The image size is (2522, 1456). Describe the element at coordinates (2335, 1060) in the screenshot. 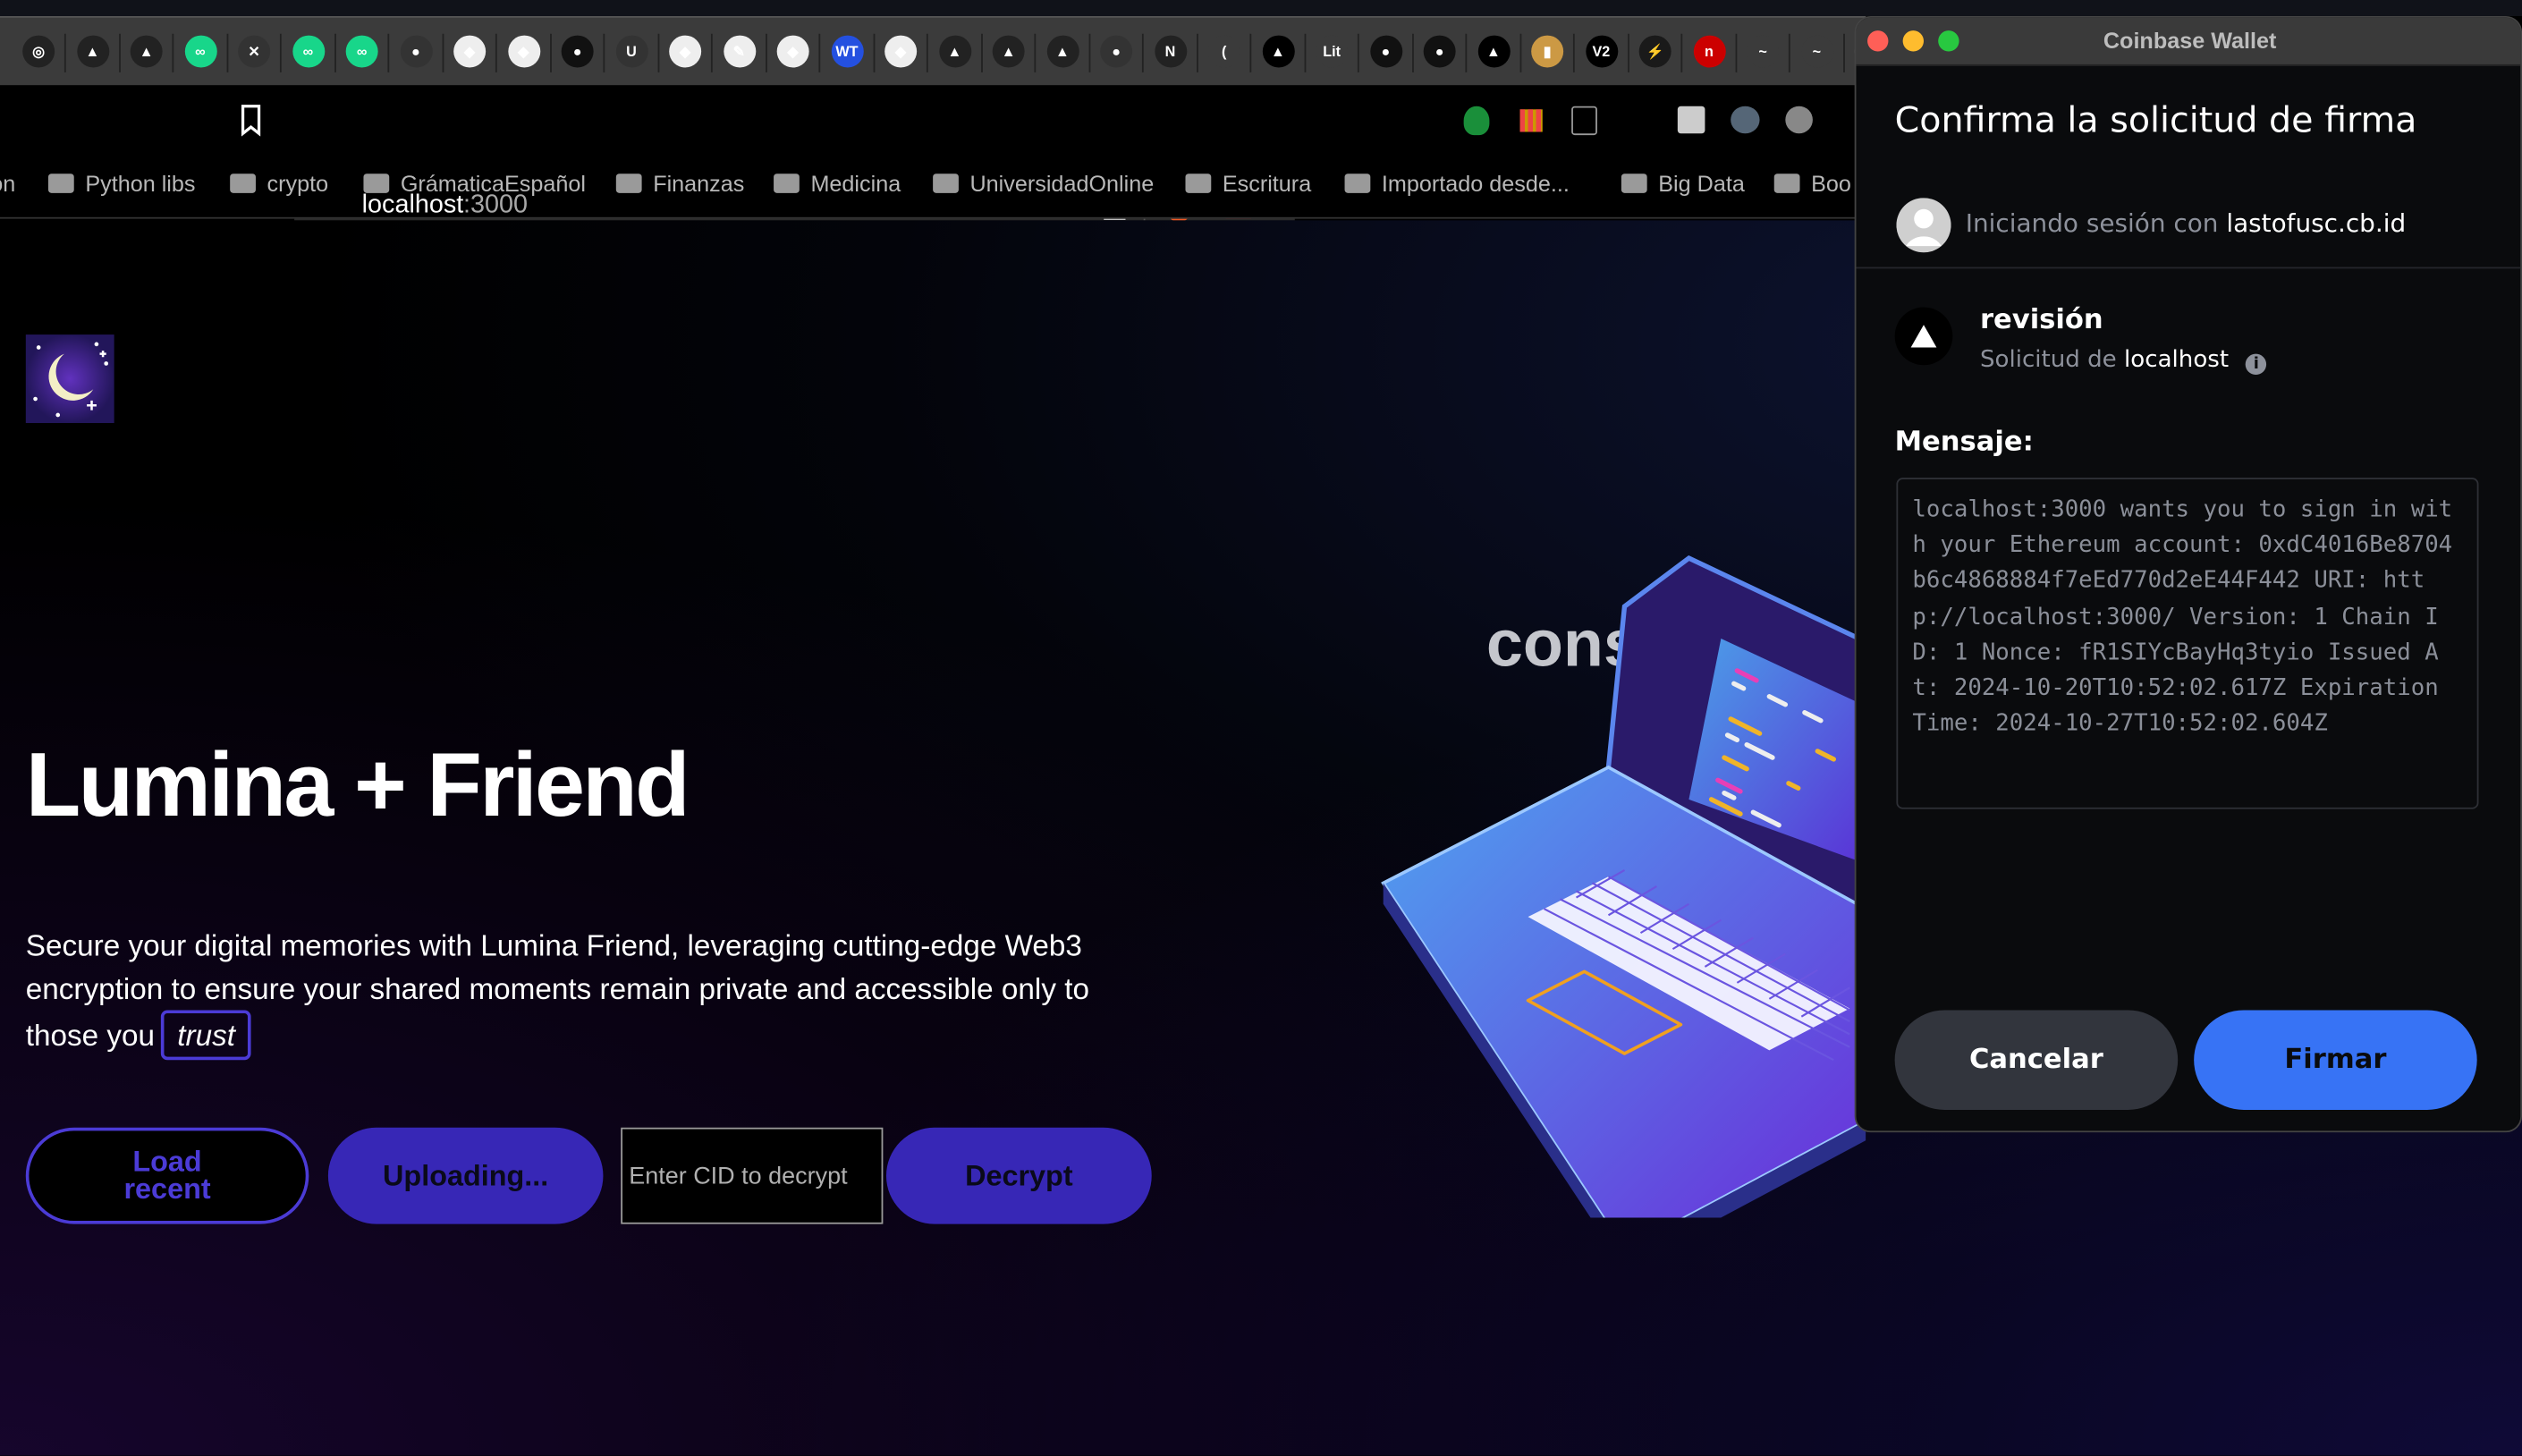

I see `sign-button: Firmar` at that location.